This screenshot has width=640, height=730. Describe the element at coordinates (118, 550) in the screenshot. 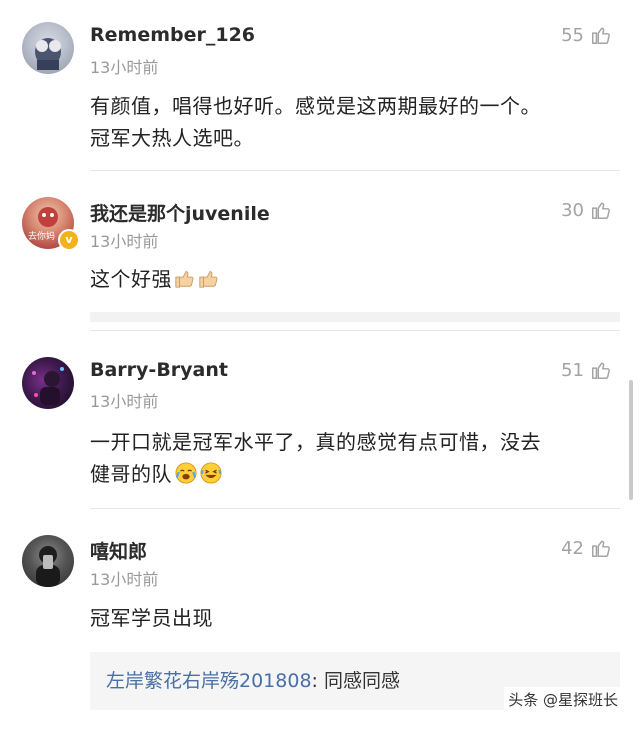

I see `username: 嘻知郎` at that location.